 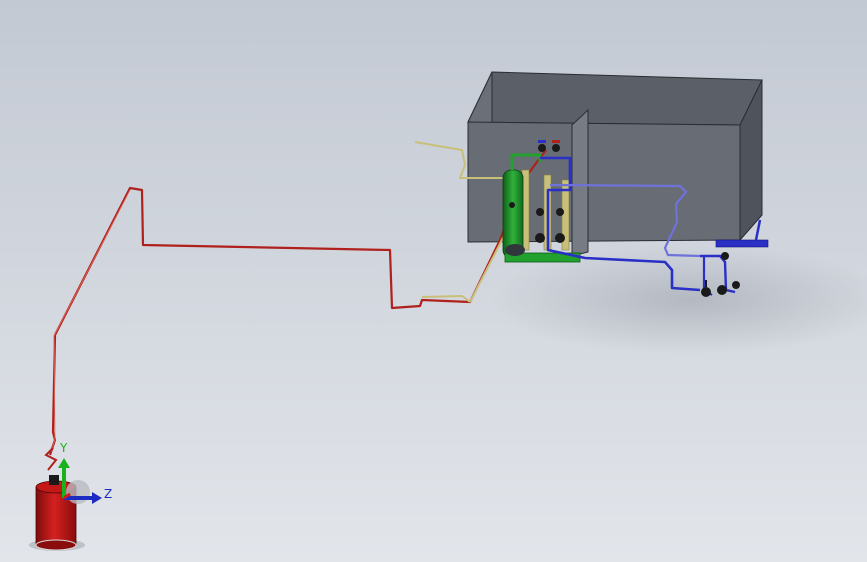 I want to click on triad-y-arrow, so click(x=64, y=463).